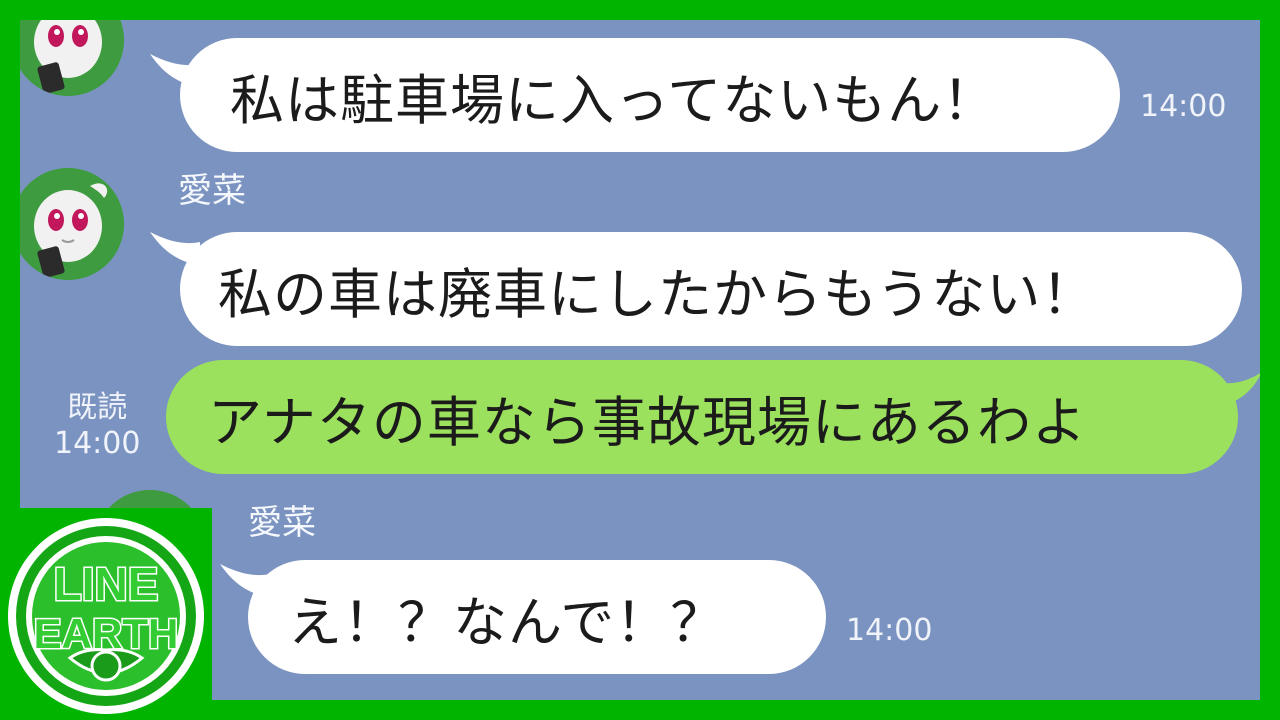  I want to click on message-bubble: え！？なんで！？, so click(537, 617).